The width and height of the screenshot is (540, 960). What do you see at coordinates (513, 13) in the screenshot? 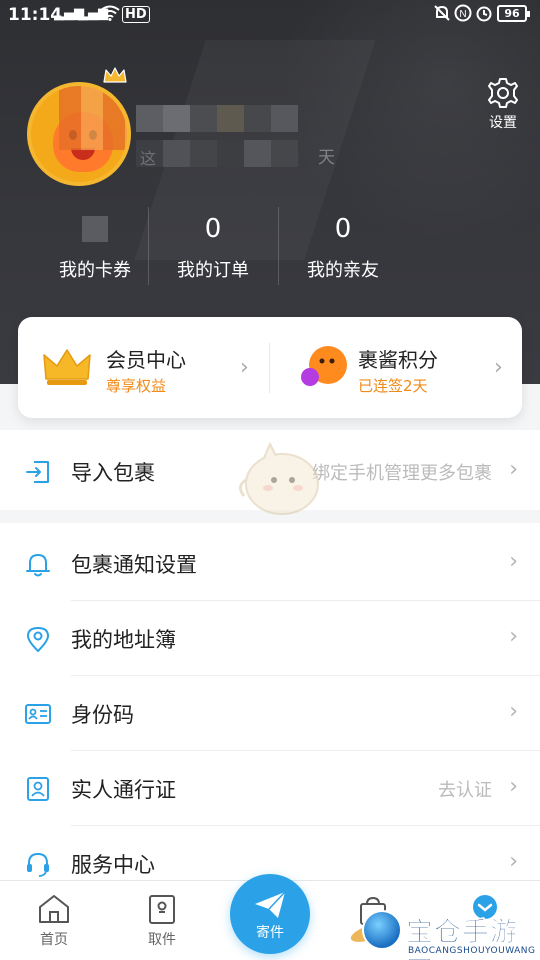
I see `battery-icon: 96` at bounding box center [513, 13].